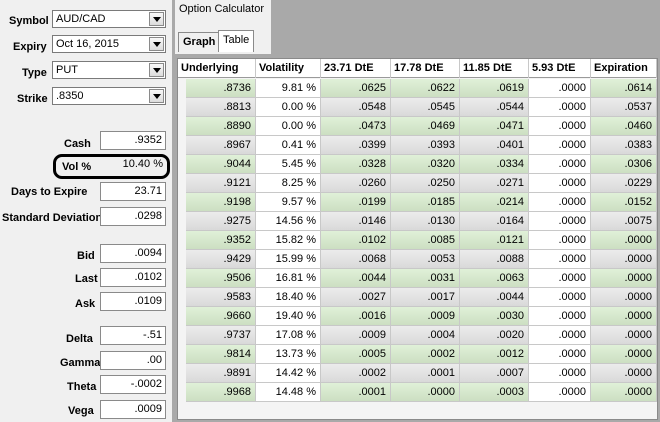  What do you see at coordinates (288, 392) in the screenshot?
I see `table-cell: 14.48 %` at bounding box center [288, 392].